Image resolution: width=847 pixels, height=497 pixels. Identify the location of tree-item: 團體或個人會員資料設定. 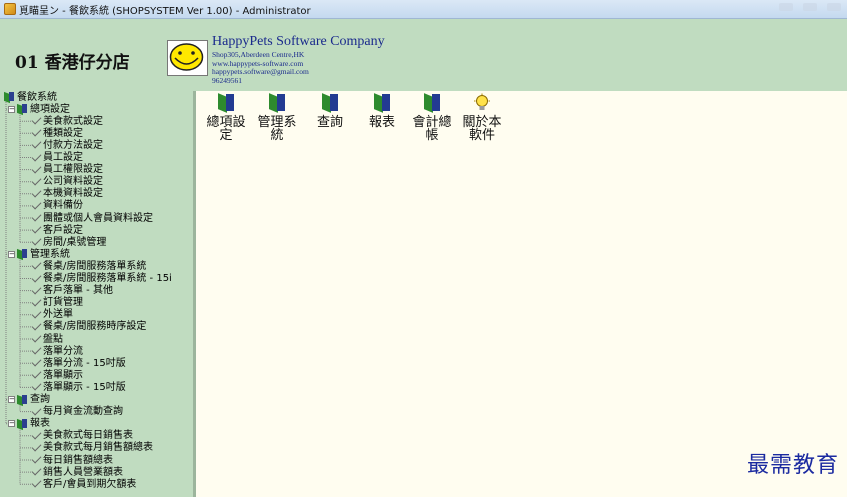
(92, 218).